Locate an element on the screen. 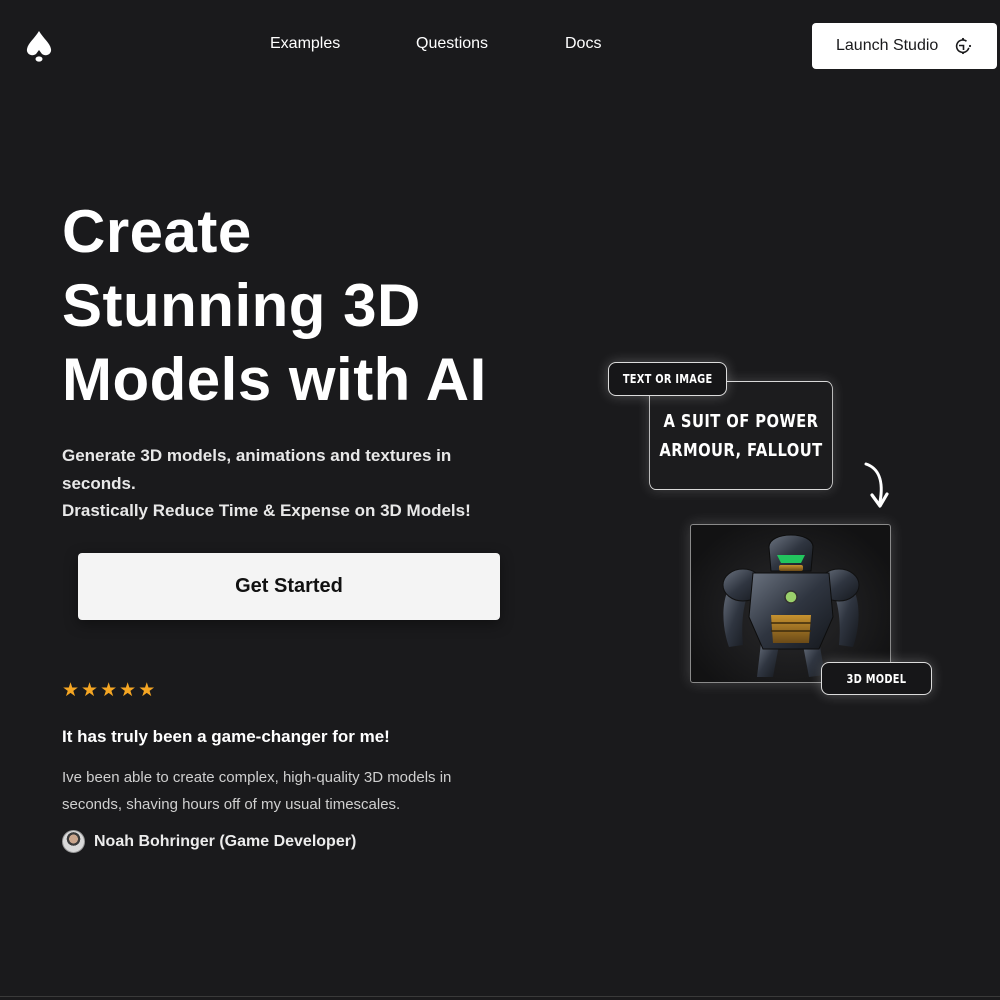 The image size is (1000, 1000). output-tag-label: 3D MODEL is located at coordinates (876, 678).